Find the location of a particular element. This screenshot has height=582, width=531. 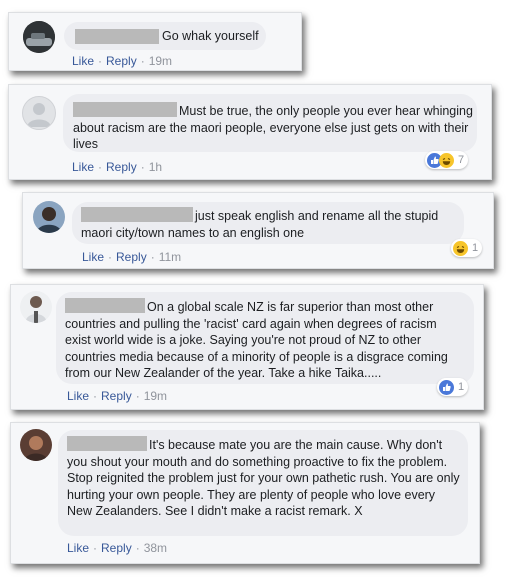

like-icon is located at coordinates (446, 387).